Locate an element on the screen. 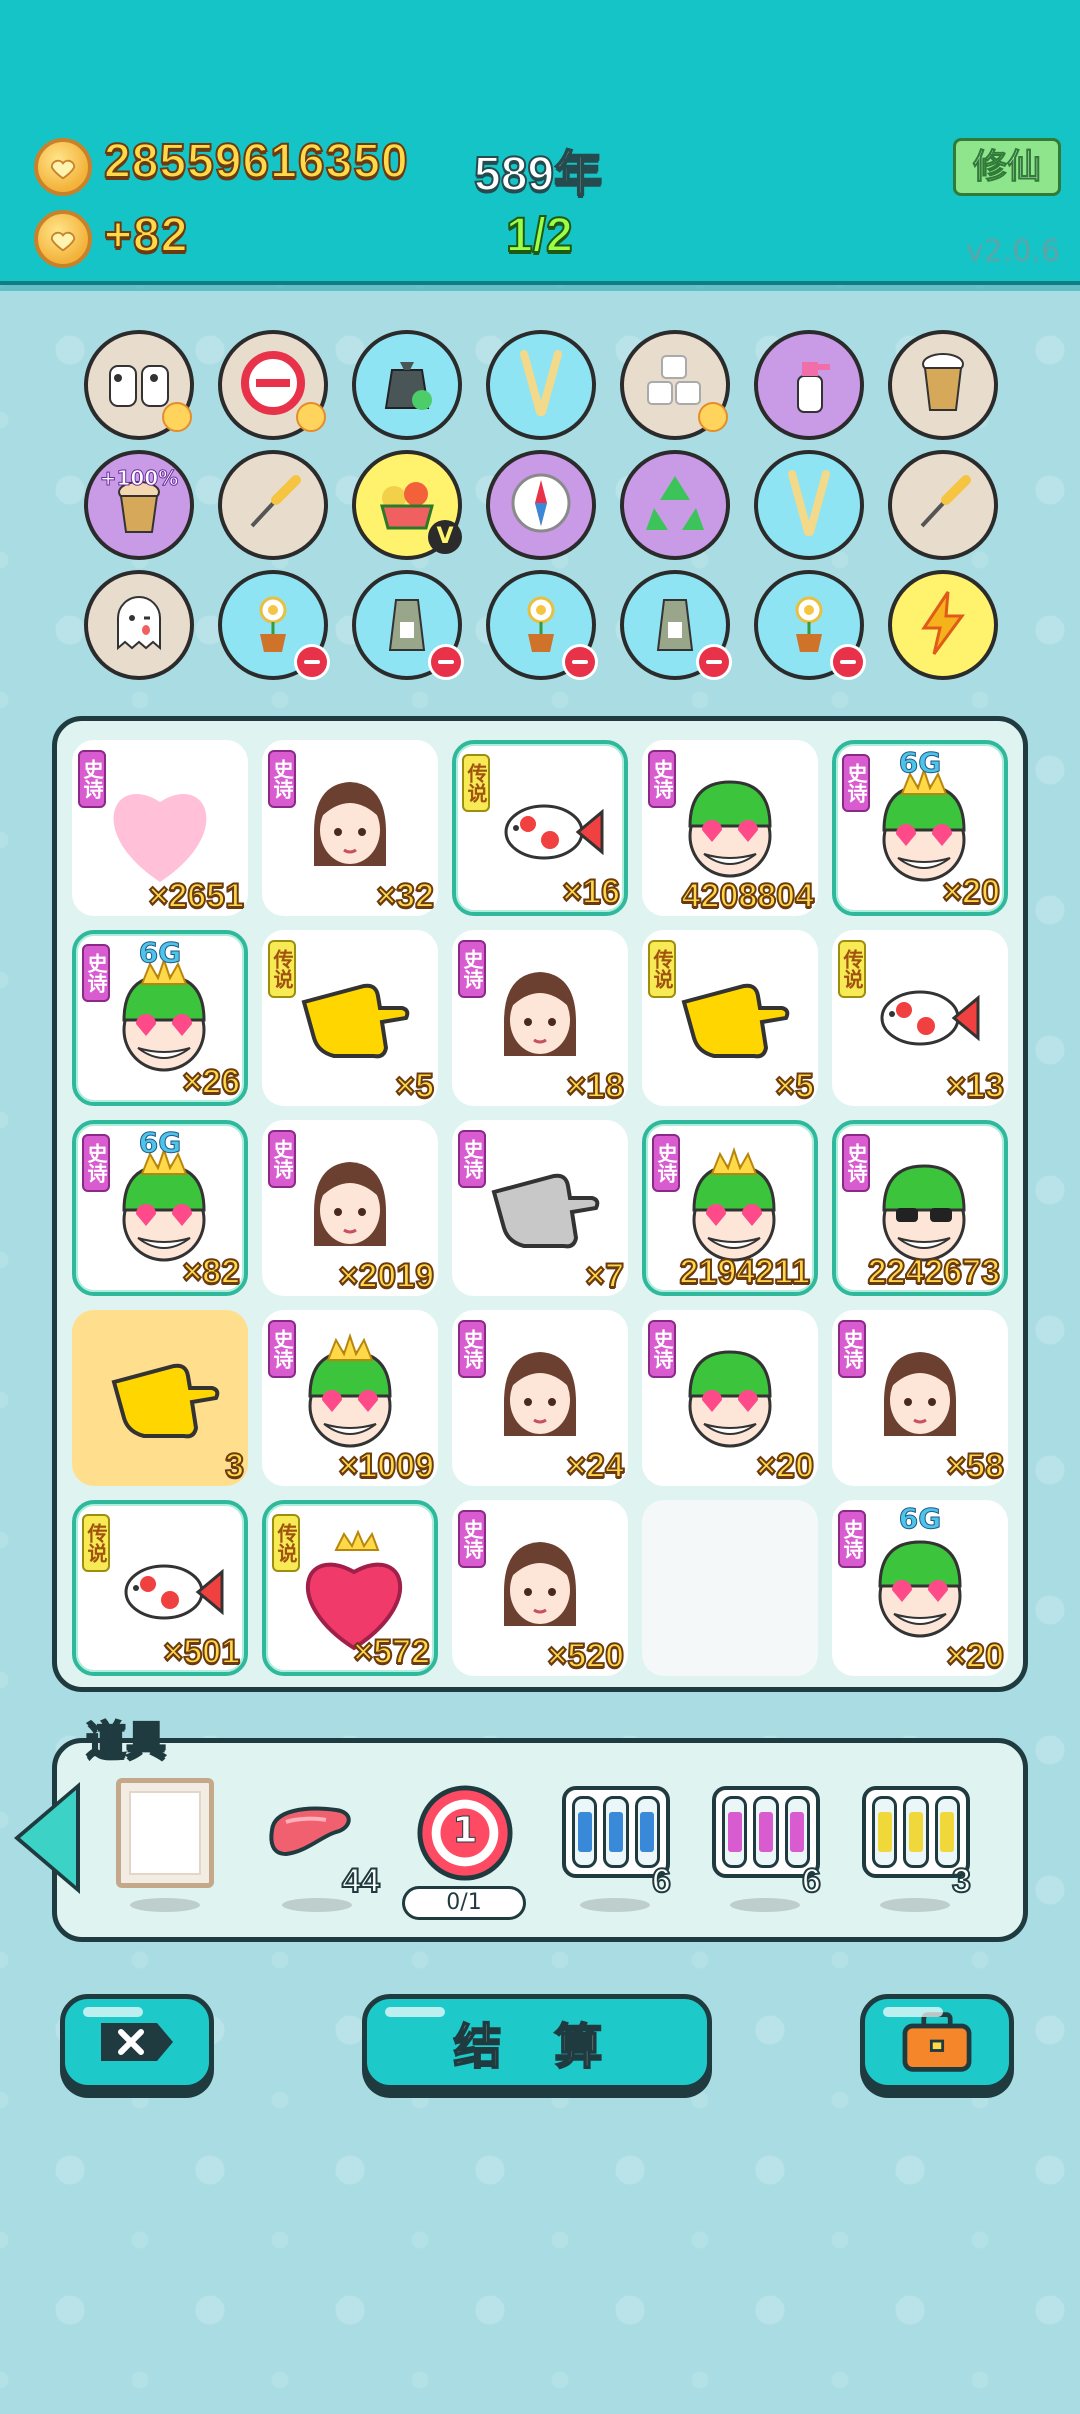 The width and height of the screenshot is (1080, 2414). grid-cell: 史诗 2242673 is located at coordinates (920, 1208).